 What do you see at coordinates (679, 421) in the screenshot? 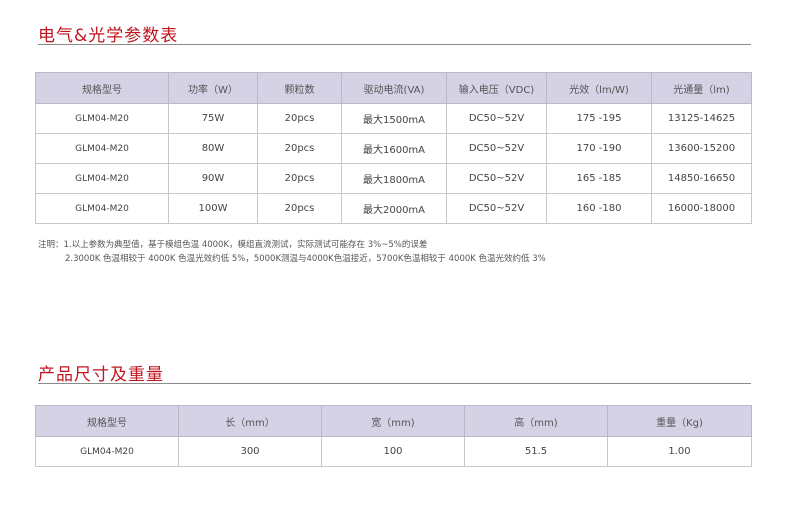
I see `header-weight: 重量（Kg)` at bounding box center [679, 421].